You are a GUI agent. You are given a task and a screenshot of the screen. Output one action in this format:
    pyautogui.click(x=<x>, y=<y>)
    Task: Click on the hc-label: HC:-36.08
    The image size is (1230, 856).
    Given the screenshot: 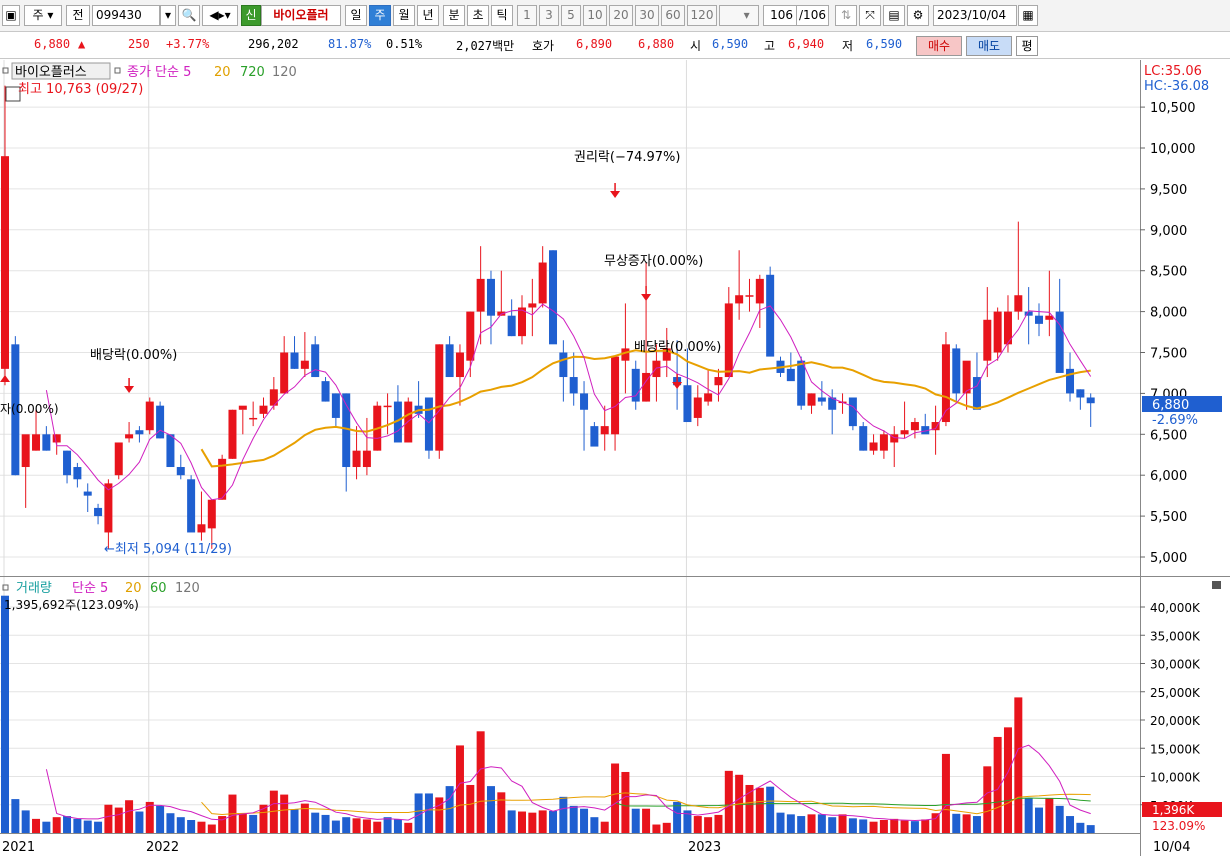 What is the action you would take?
    pyautogui.click(x=1176, y=86)
    